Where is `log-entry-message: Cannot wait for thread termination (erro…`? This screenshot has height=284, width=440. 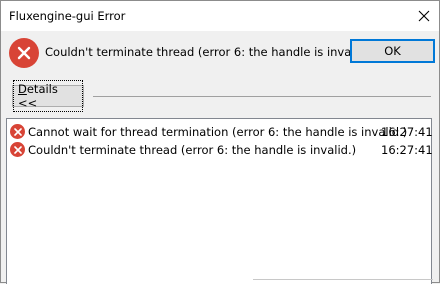 log-entry-message: Cannot wait for thread termination (erro… is located at coordinates (218, 132).